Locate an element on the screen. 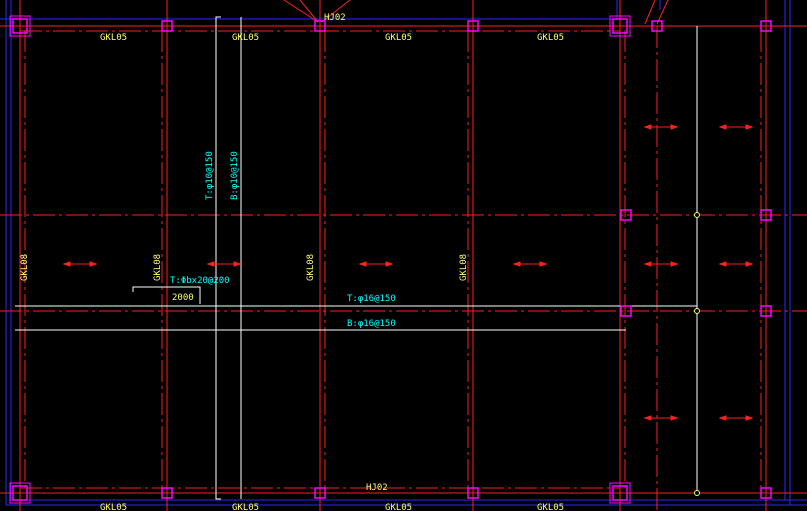 This screenshot has width=807, height=511. beam-label-bottom-4: GKL05 is located at coordinates (550, 507).